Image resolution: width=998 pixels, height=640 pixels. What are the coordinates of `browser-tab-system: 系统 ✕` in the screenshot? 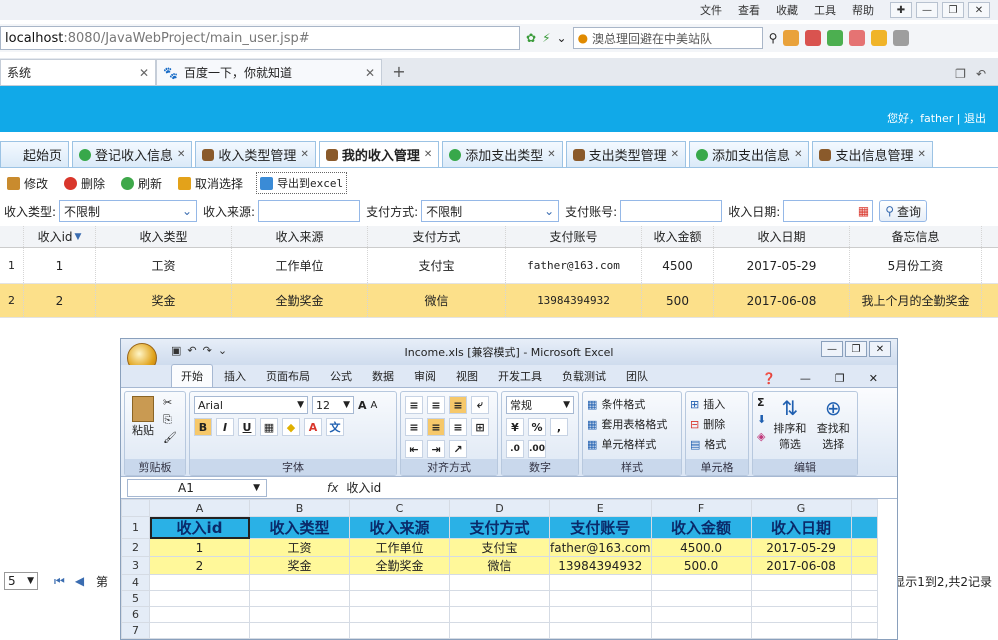 It's located at (78, 72).